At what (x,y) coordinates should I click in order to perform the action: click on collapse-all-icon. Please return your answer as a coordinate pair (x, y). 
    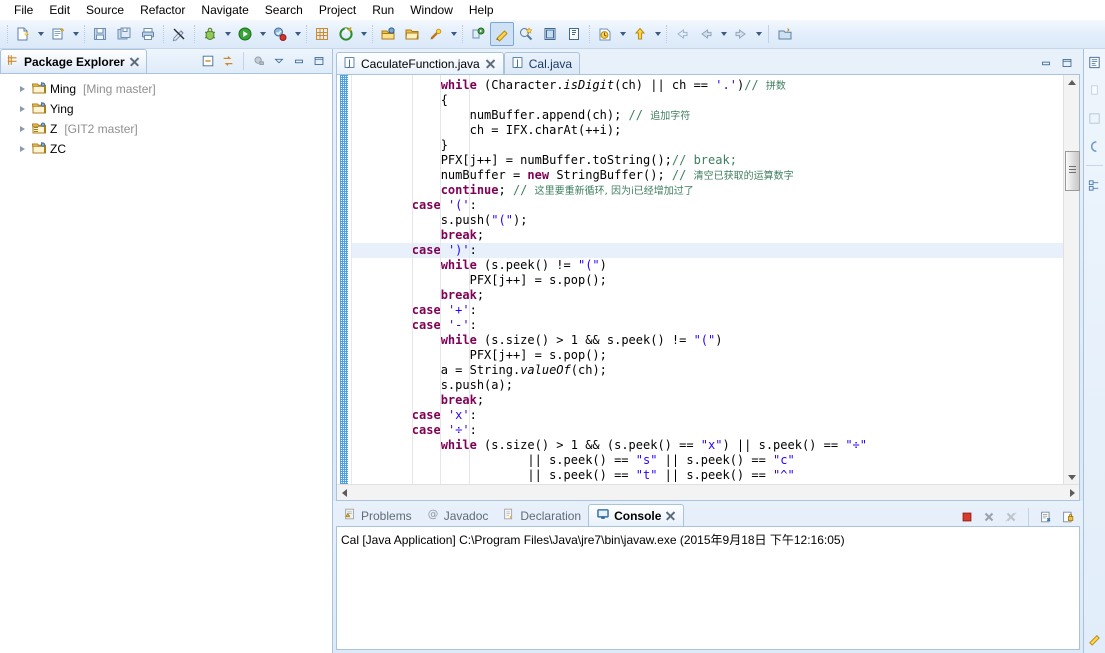
    Looking at the image, I should click on (208, 61).